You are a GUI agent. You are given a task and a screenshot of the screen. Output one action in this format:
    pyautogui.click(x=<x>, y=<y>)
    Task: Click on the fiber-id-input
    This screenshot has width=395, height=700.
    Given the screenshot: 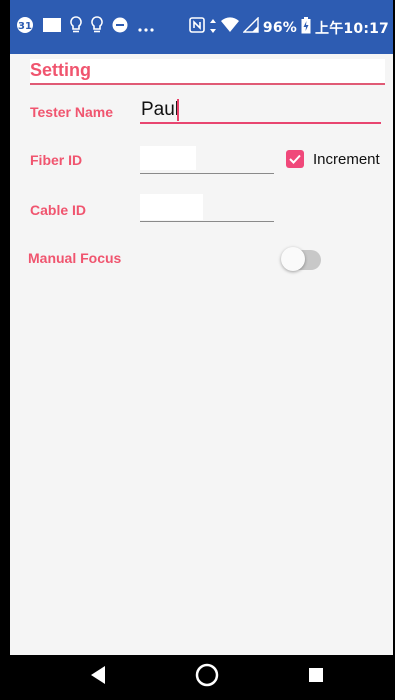 What is the action you would take?
    pyautogui.click(x=207, y=160)
    